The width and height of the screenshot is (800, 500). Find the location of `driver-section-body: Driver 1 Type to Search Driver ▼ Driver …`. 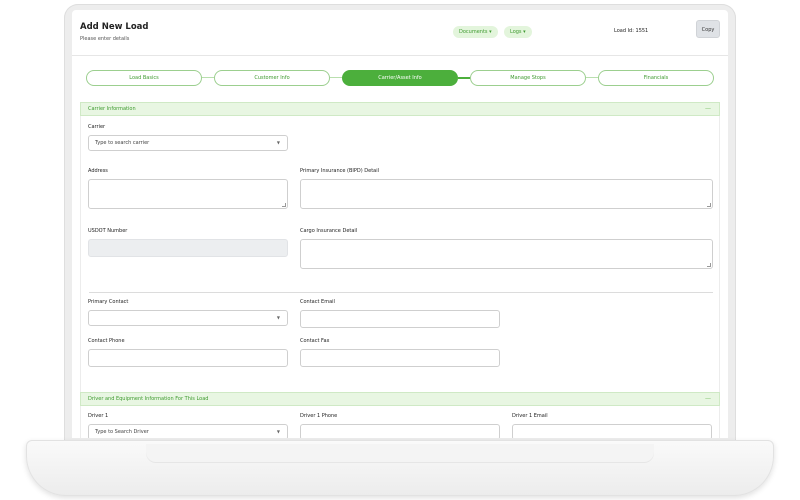

driver-section-body: Driver 1 Type to Search Driver ▼ Driver … is located at coordinates (400, 422).